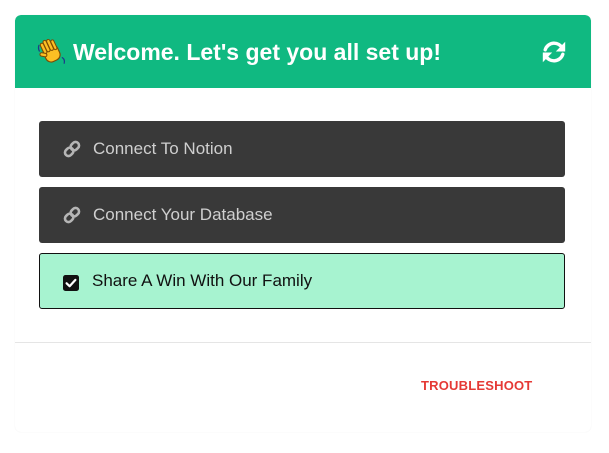  What do you see at coordinates (554, 52) in the screenshot?
I see `refresh-icon` at bounding box center [554, 52].